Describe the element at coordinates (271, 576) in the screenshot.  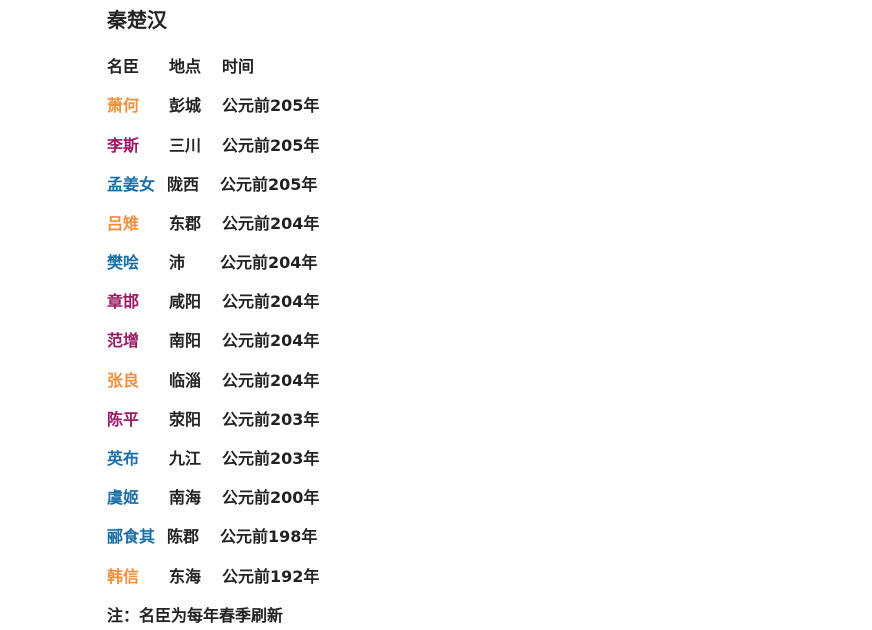
I see `minister-time: 公元前192年` at that location.